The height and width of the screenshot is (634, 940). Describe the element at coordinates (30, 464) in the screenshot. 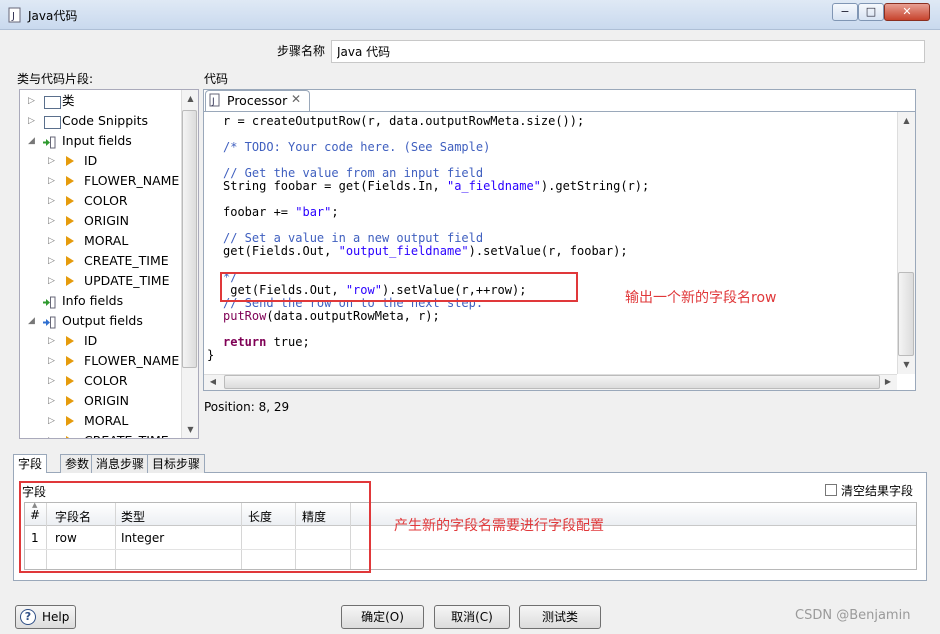

I see `tab-fields: 字段` at that location.